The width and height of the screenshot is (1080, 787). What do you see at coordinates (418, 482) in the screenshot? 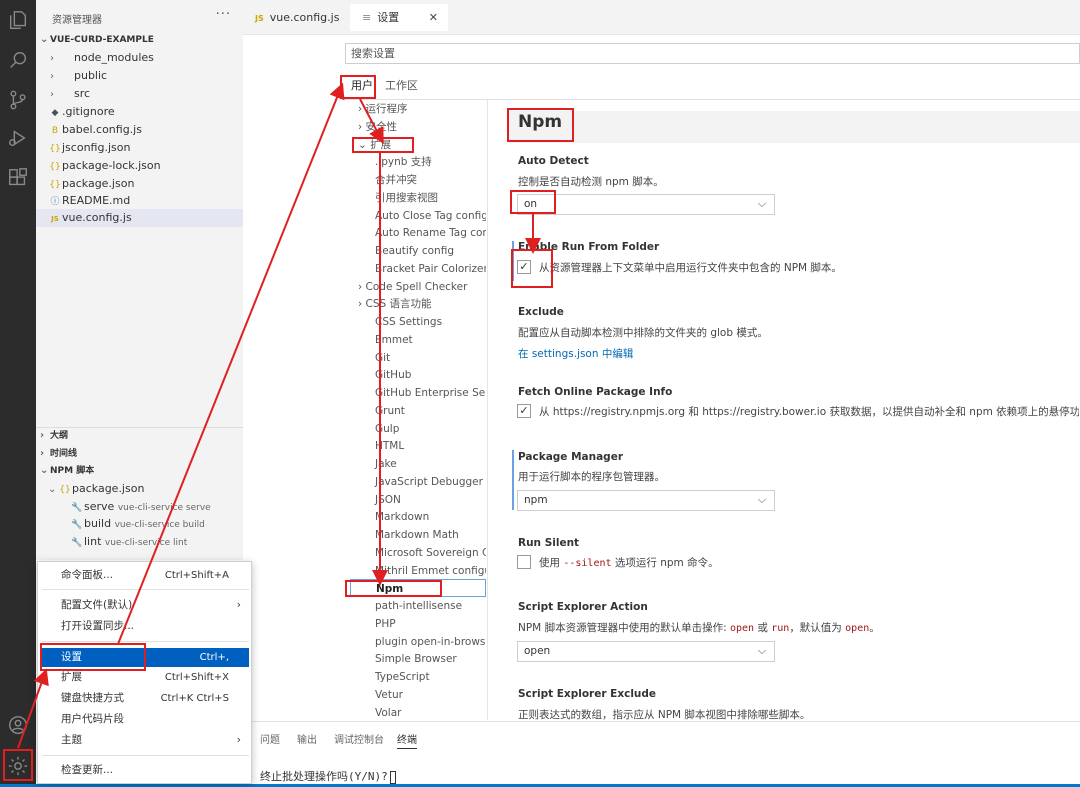
I see `toc-item: JavaScript Debugger` at bounding box center [418, 482].